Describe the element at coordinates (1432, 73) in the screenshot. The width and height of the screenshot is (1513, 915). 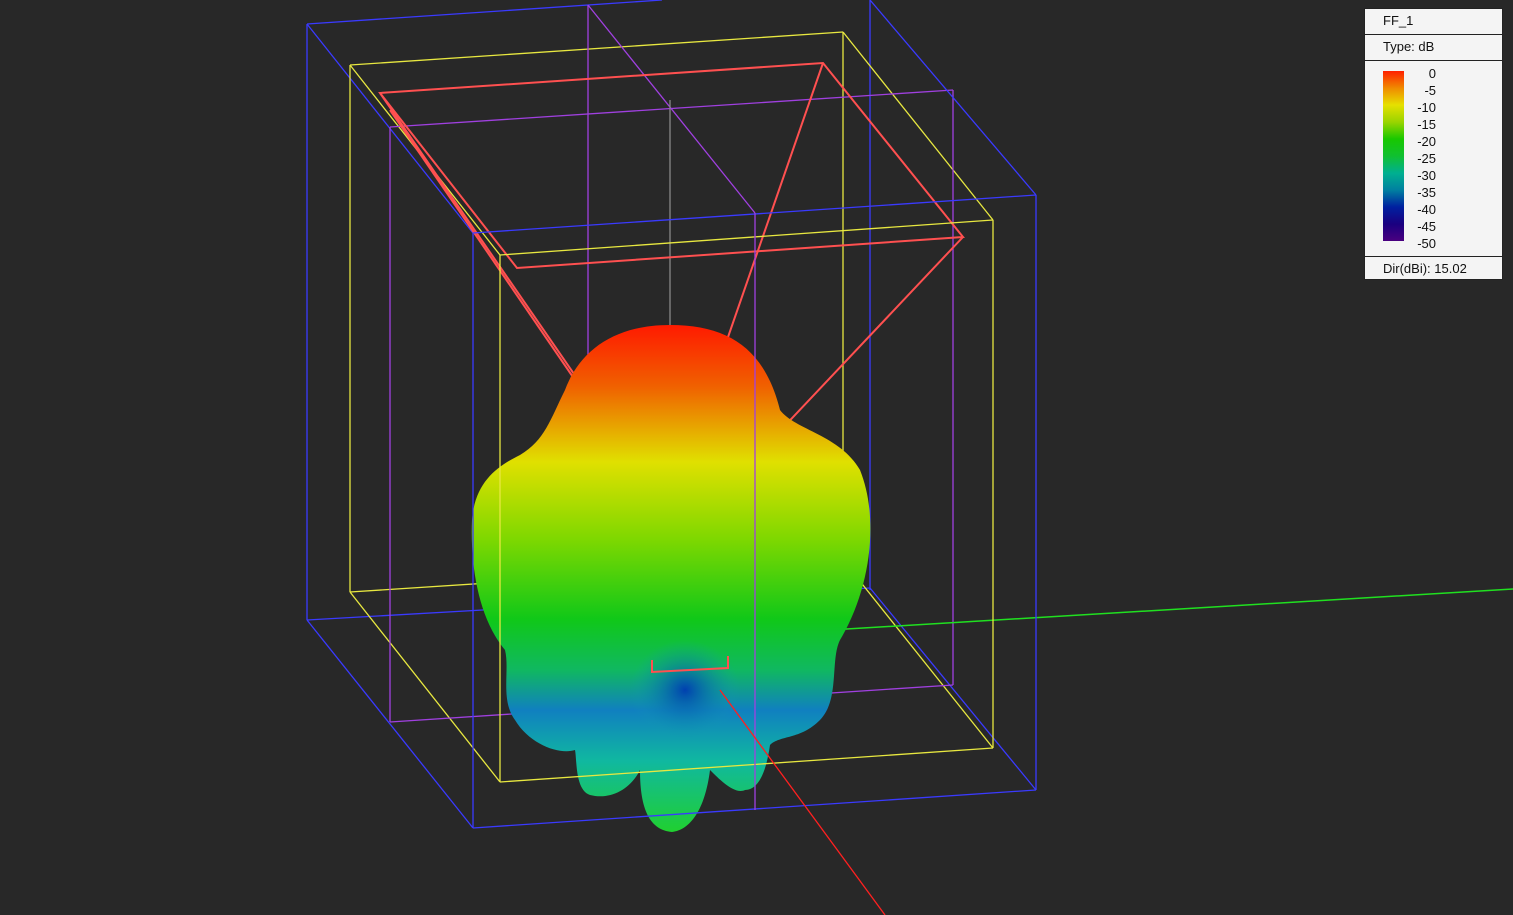
I see `colorbar-tick: 0` at that location.